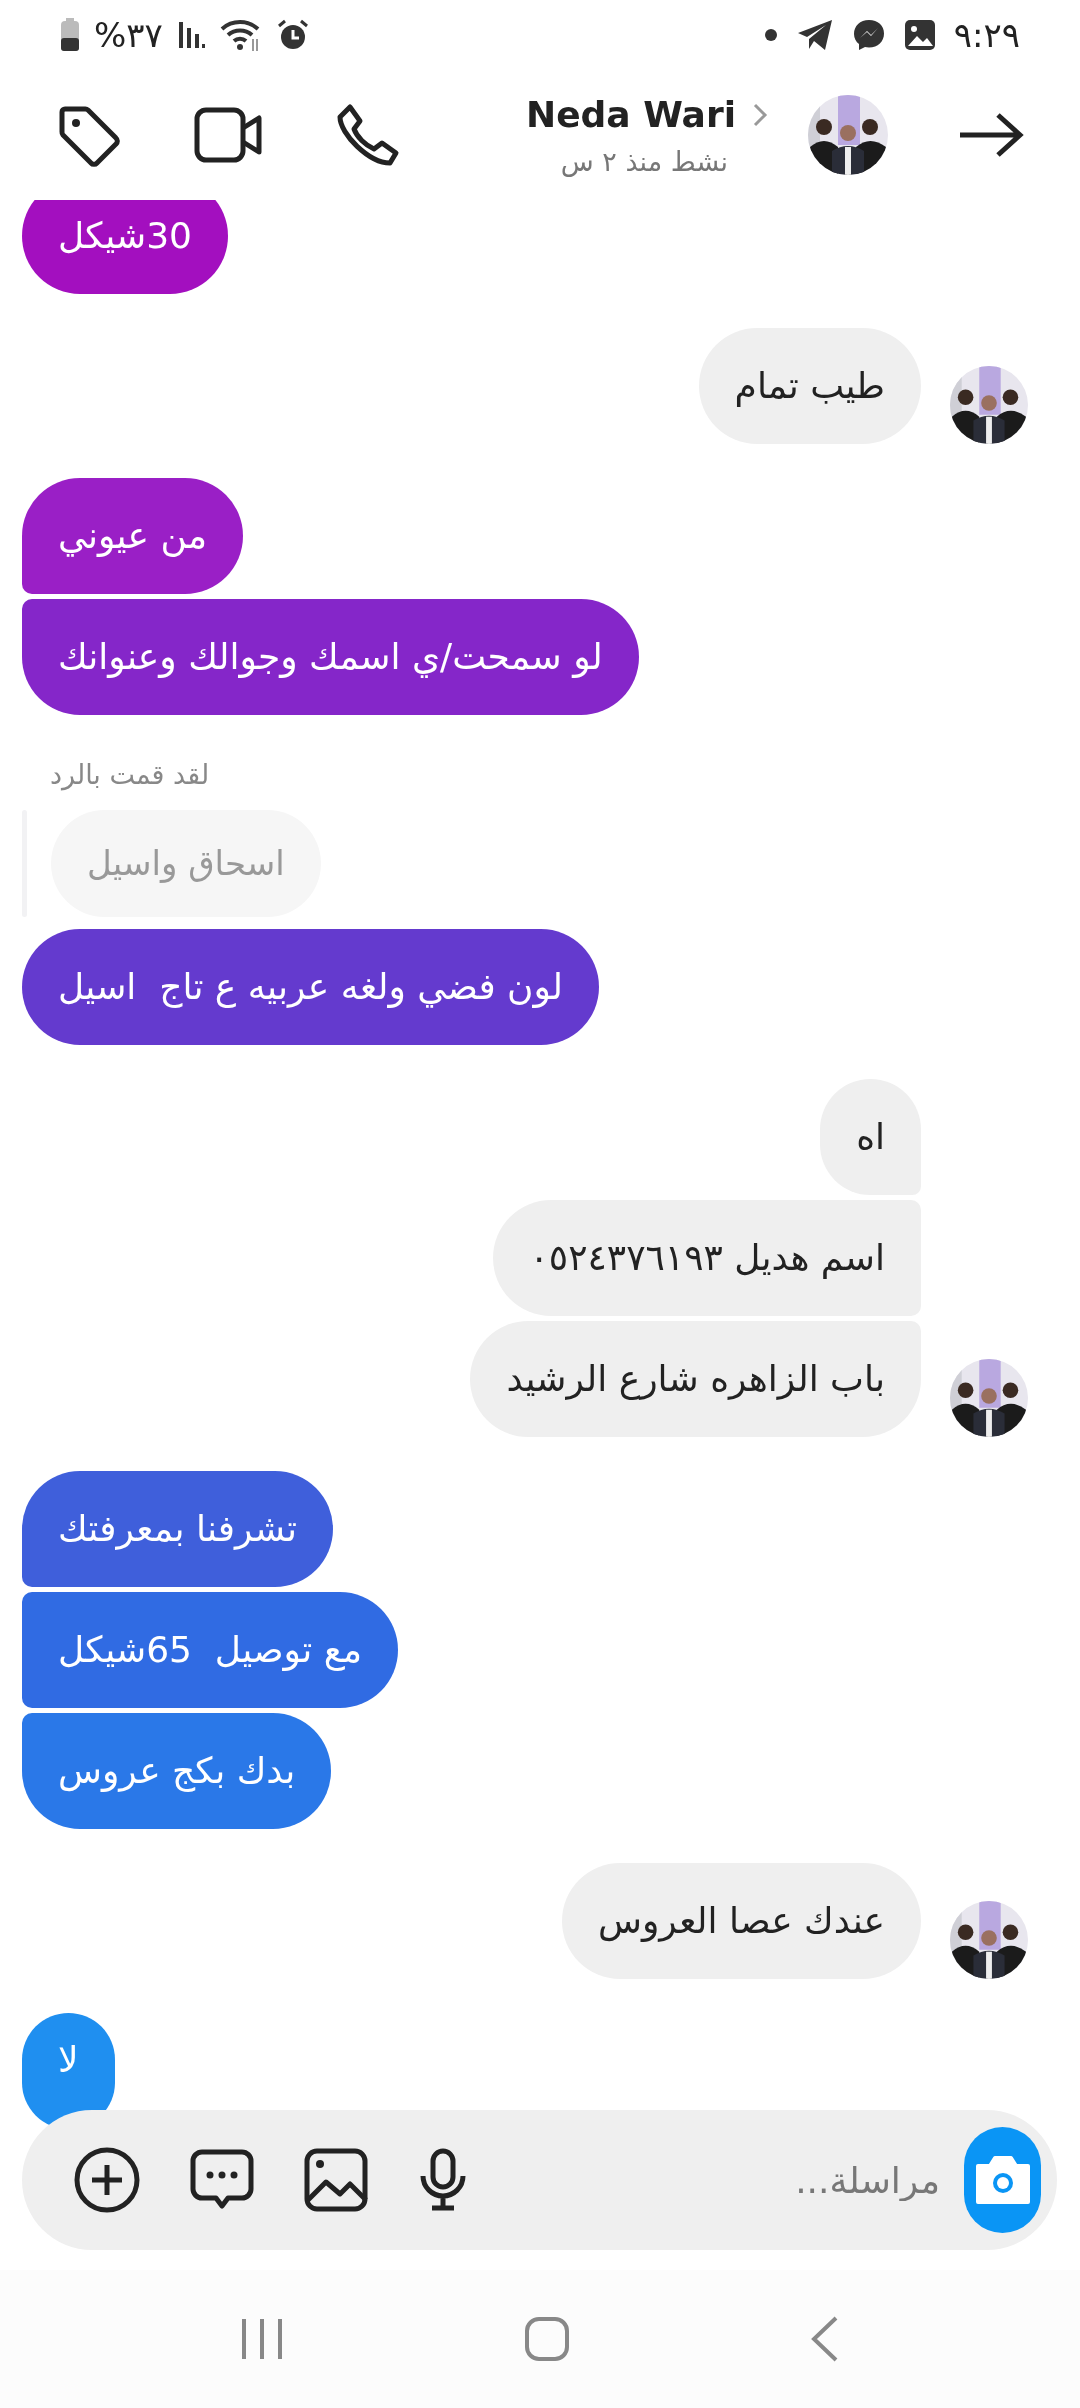 The height and width of the screenshot is (2408, 1080). Describe the element at coordinates (644, 161) in the screenshot. I see `active-status: نشط منذ ٢ س` at that location.